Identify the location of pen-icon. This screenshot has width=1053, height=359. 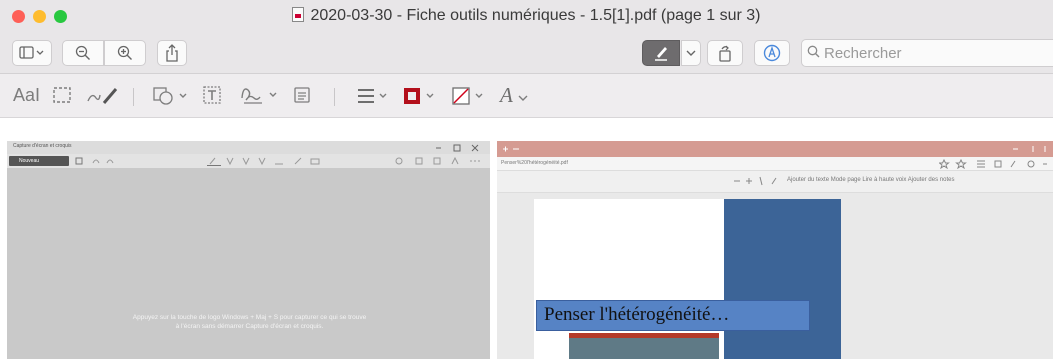
(661, 54).